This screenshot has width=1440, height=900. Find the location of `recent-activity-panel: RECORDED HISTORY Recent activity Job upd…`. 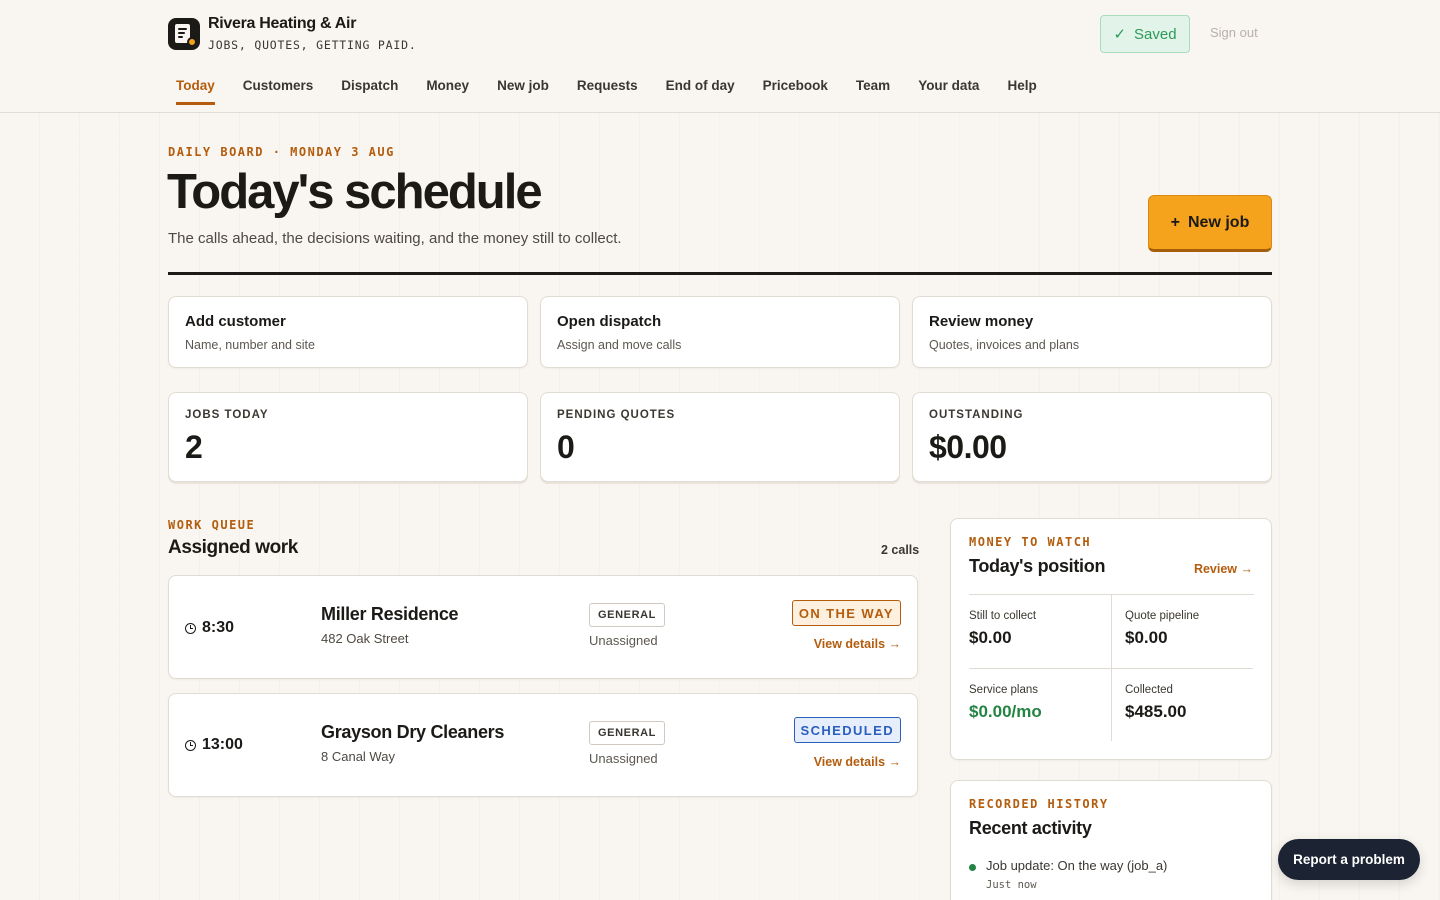

recent-activity-panel: RECORDED HISTORY Recent activity Job upd… is located at coordinates (1111, 840).